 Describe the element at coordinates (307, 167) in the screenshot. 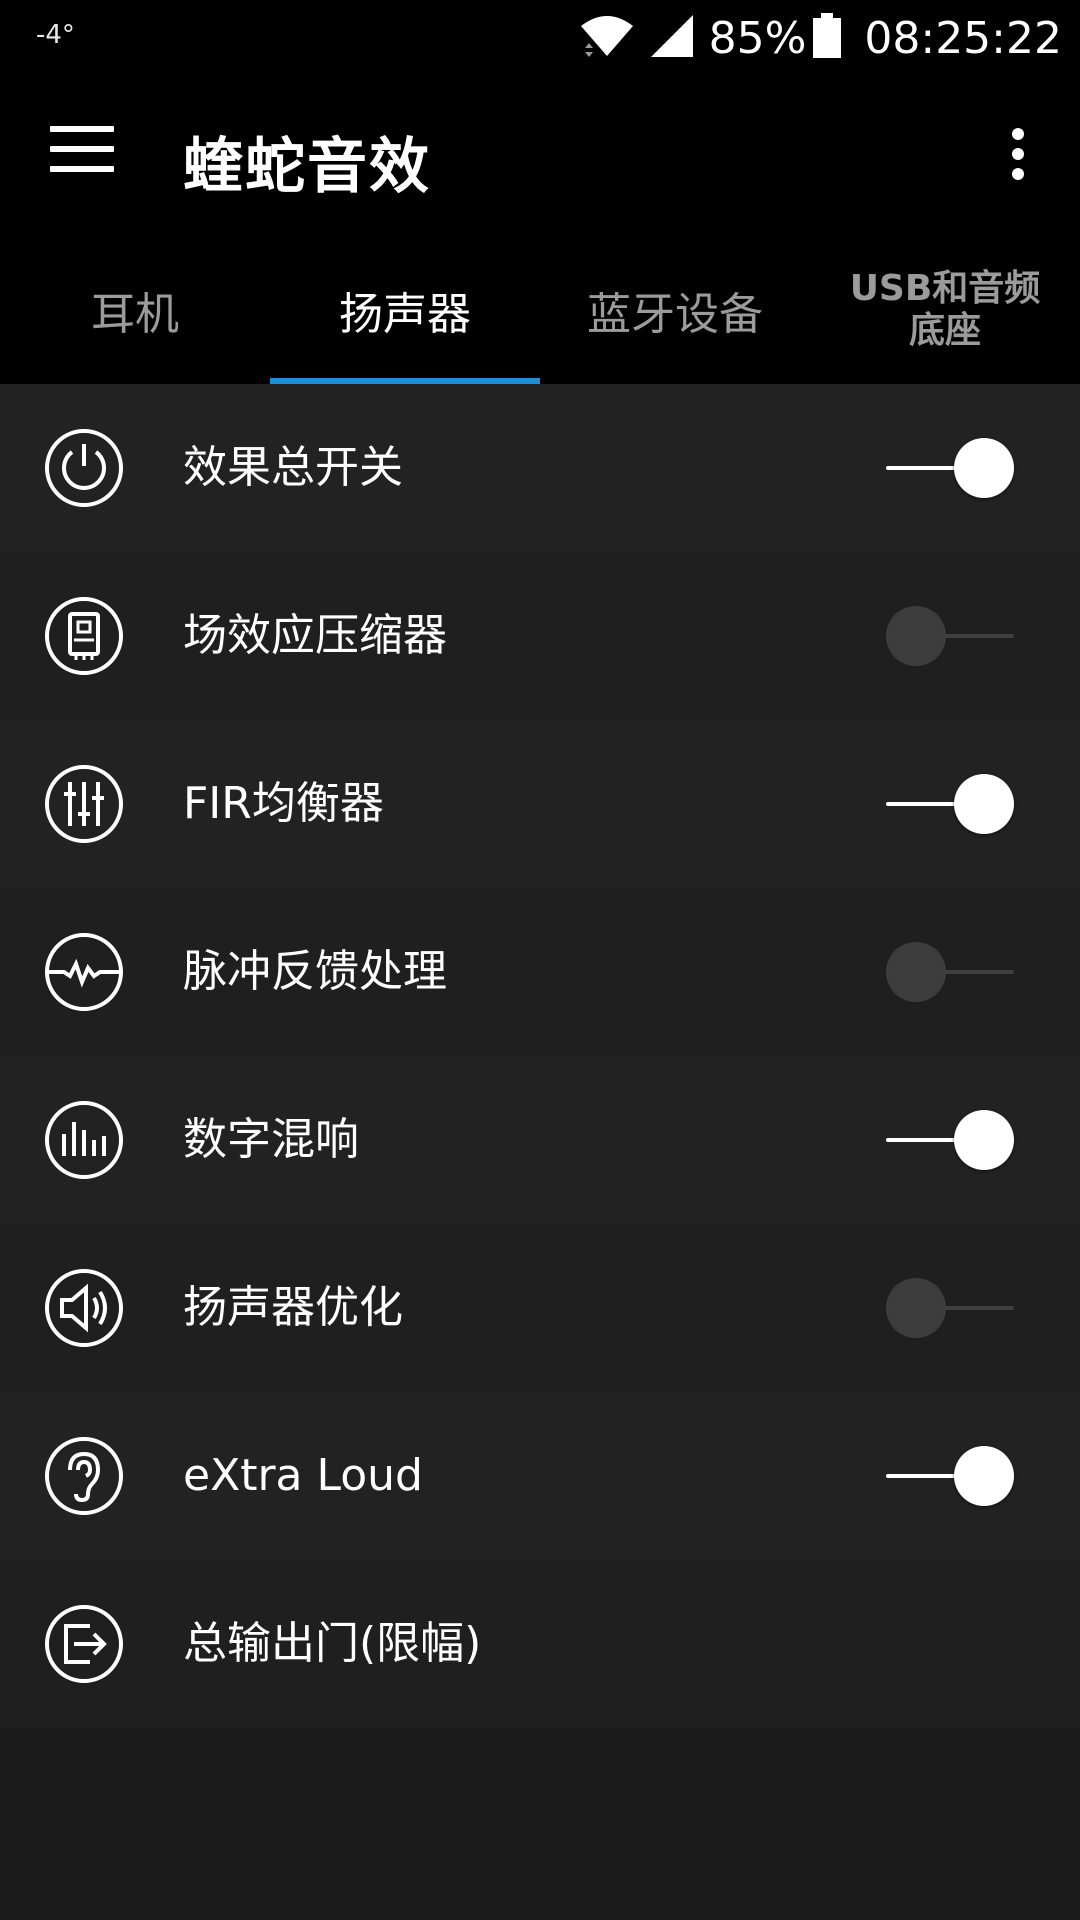

I see `app-title: 蝰蛇音效` at that location.